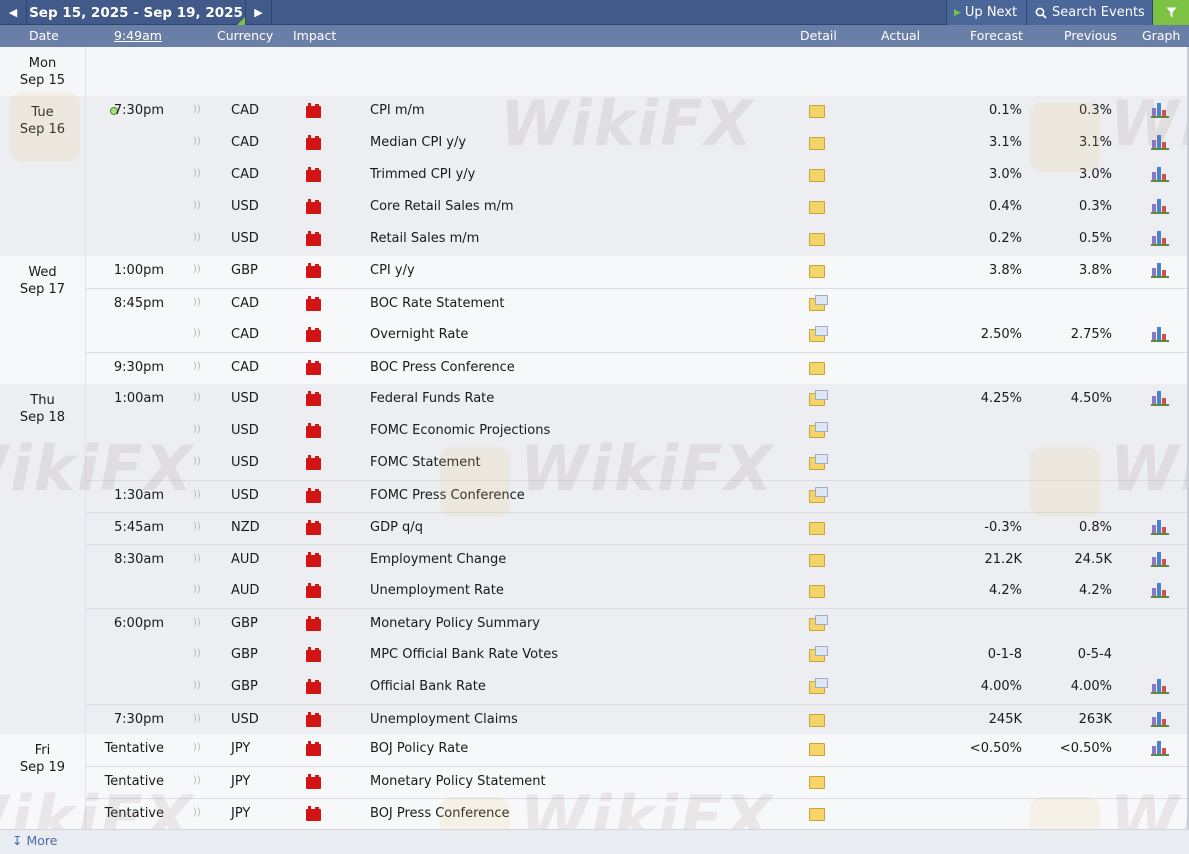 The image size is (1189, 854). What do you see at coordinates (419, 334) in the screenshot?
I see `event-title: Overnight Rate` at bounding box center [419, 334].